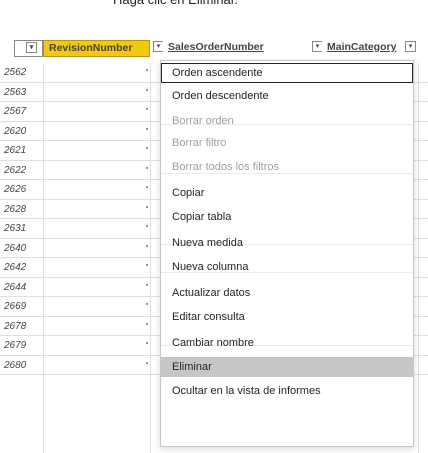 The width and height of the screenshot is (428, 453). Describe the element at coordinates (287, 343) in the screenshot. I see `menu-item-cambiar-nombre: Cambiar nombre` at that location.